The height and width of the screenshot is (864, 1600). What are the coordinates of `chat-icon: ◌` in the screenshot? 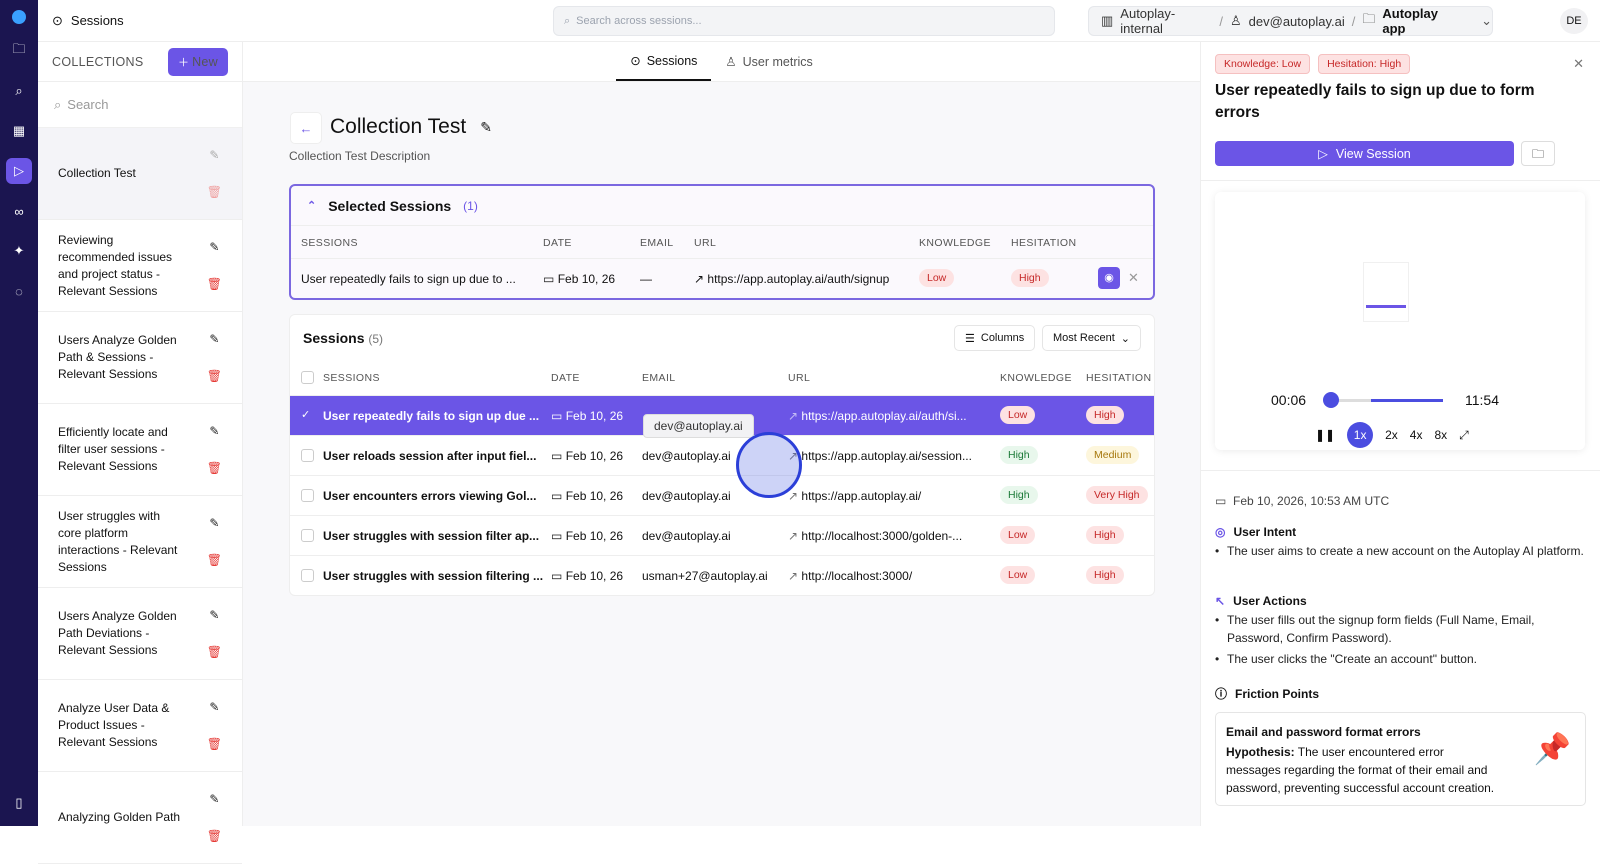 It's located at (19, 291).